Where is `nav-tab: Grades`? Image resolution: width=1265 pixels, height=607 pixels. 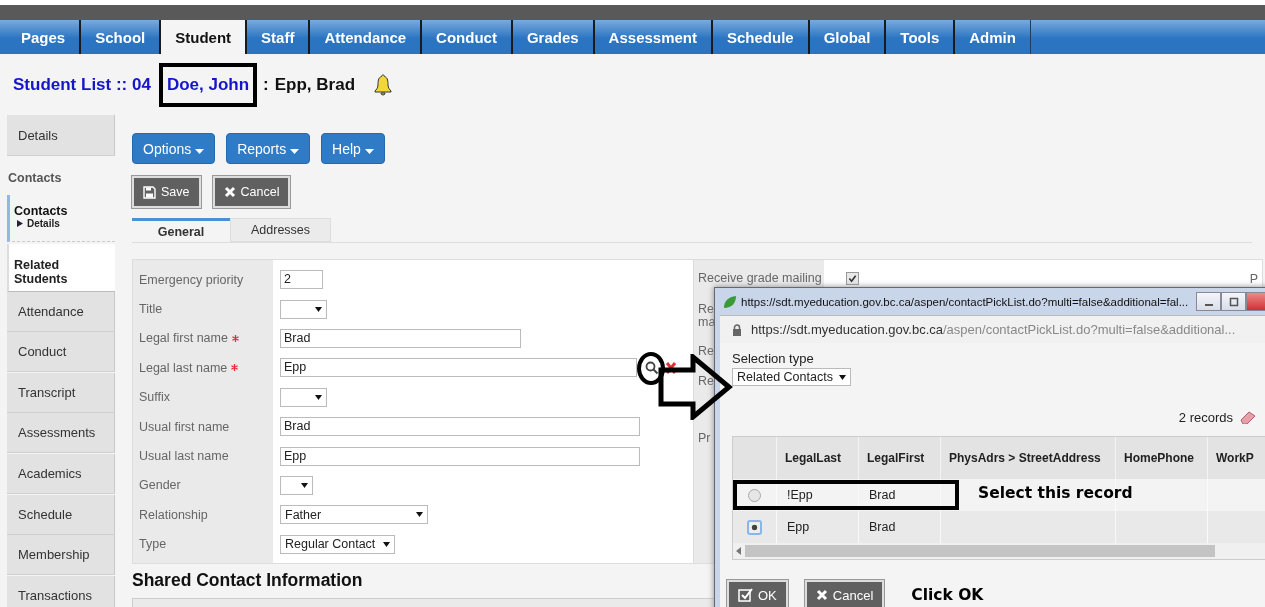
nav-tab: Grades is located at coordinates (553, 37).